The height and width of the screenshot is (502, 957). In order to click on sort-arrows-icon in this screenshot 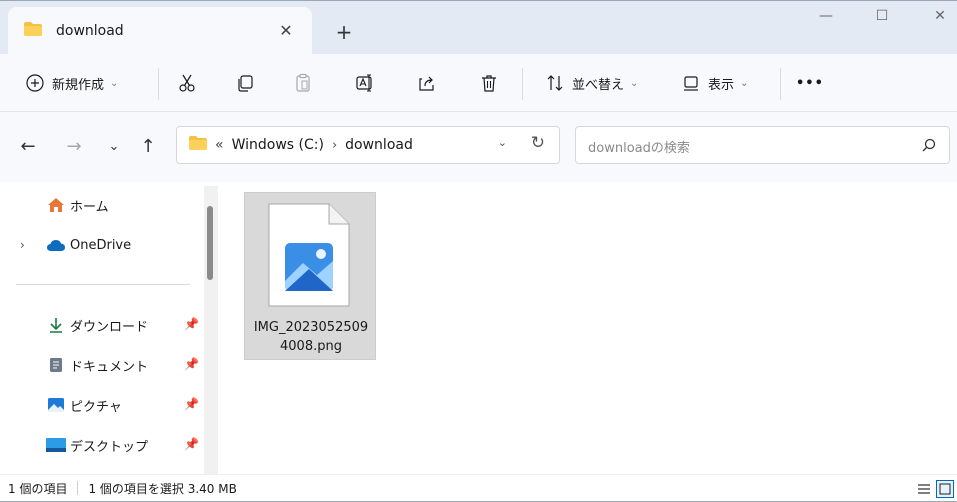, I will do `click(555, 83)`.